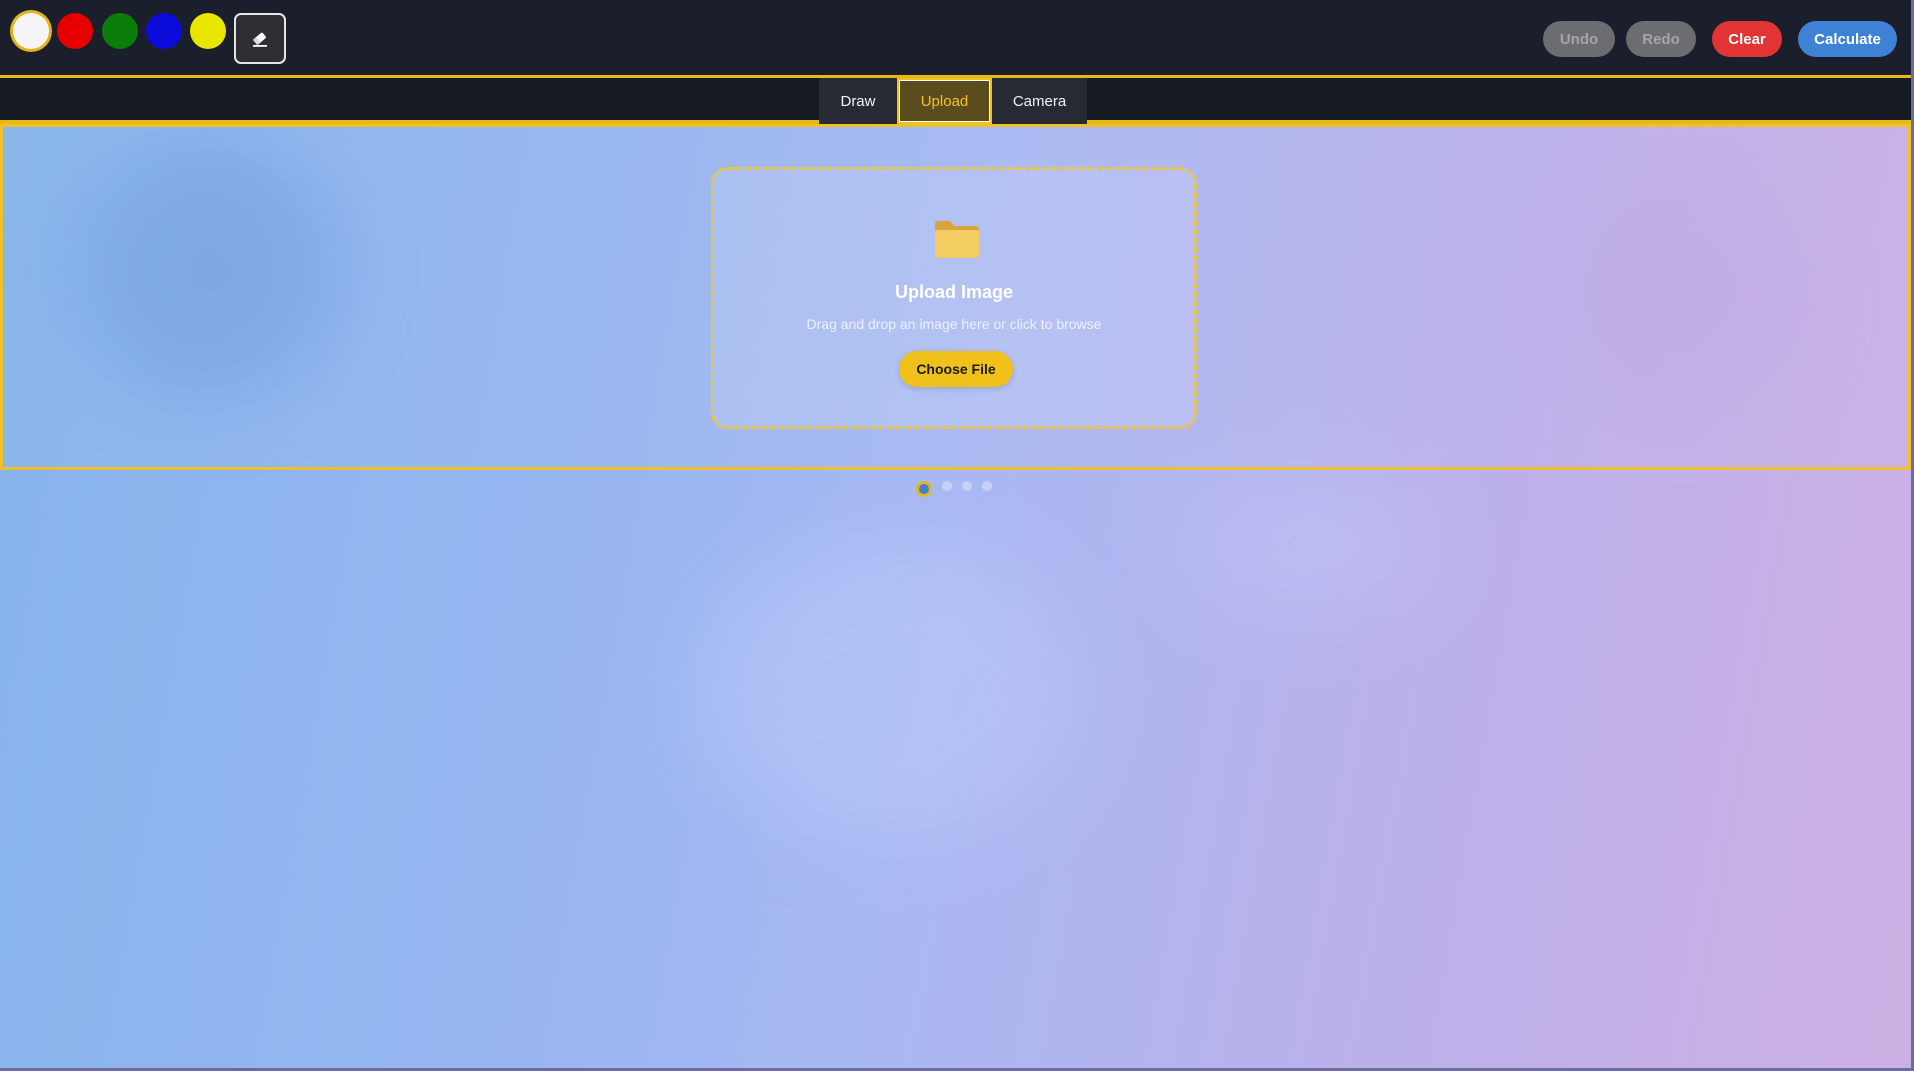 The width and height of the screenshot is (1914, 1071). What do you see at coordinates (1579, 39) in the screenshot?
I see `undo-button: Undo` at bounding box center [1579, 39].